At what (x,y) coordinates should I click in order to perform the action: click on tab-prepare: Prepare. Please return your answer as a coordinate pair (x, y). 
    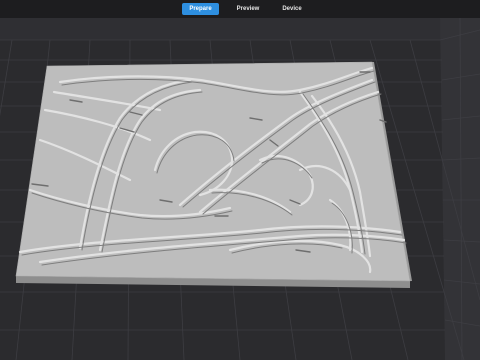
    Looking at the image, I should click on (200, 9).